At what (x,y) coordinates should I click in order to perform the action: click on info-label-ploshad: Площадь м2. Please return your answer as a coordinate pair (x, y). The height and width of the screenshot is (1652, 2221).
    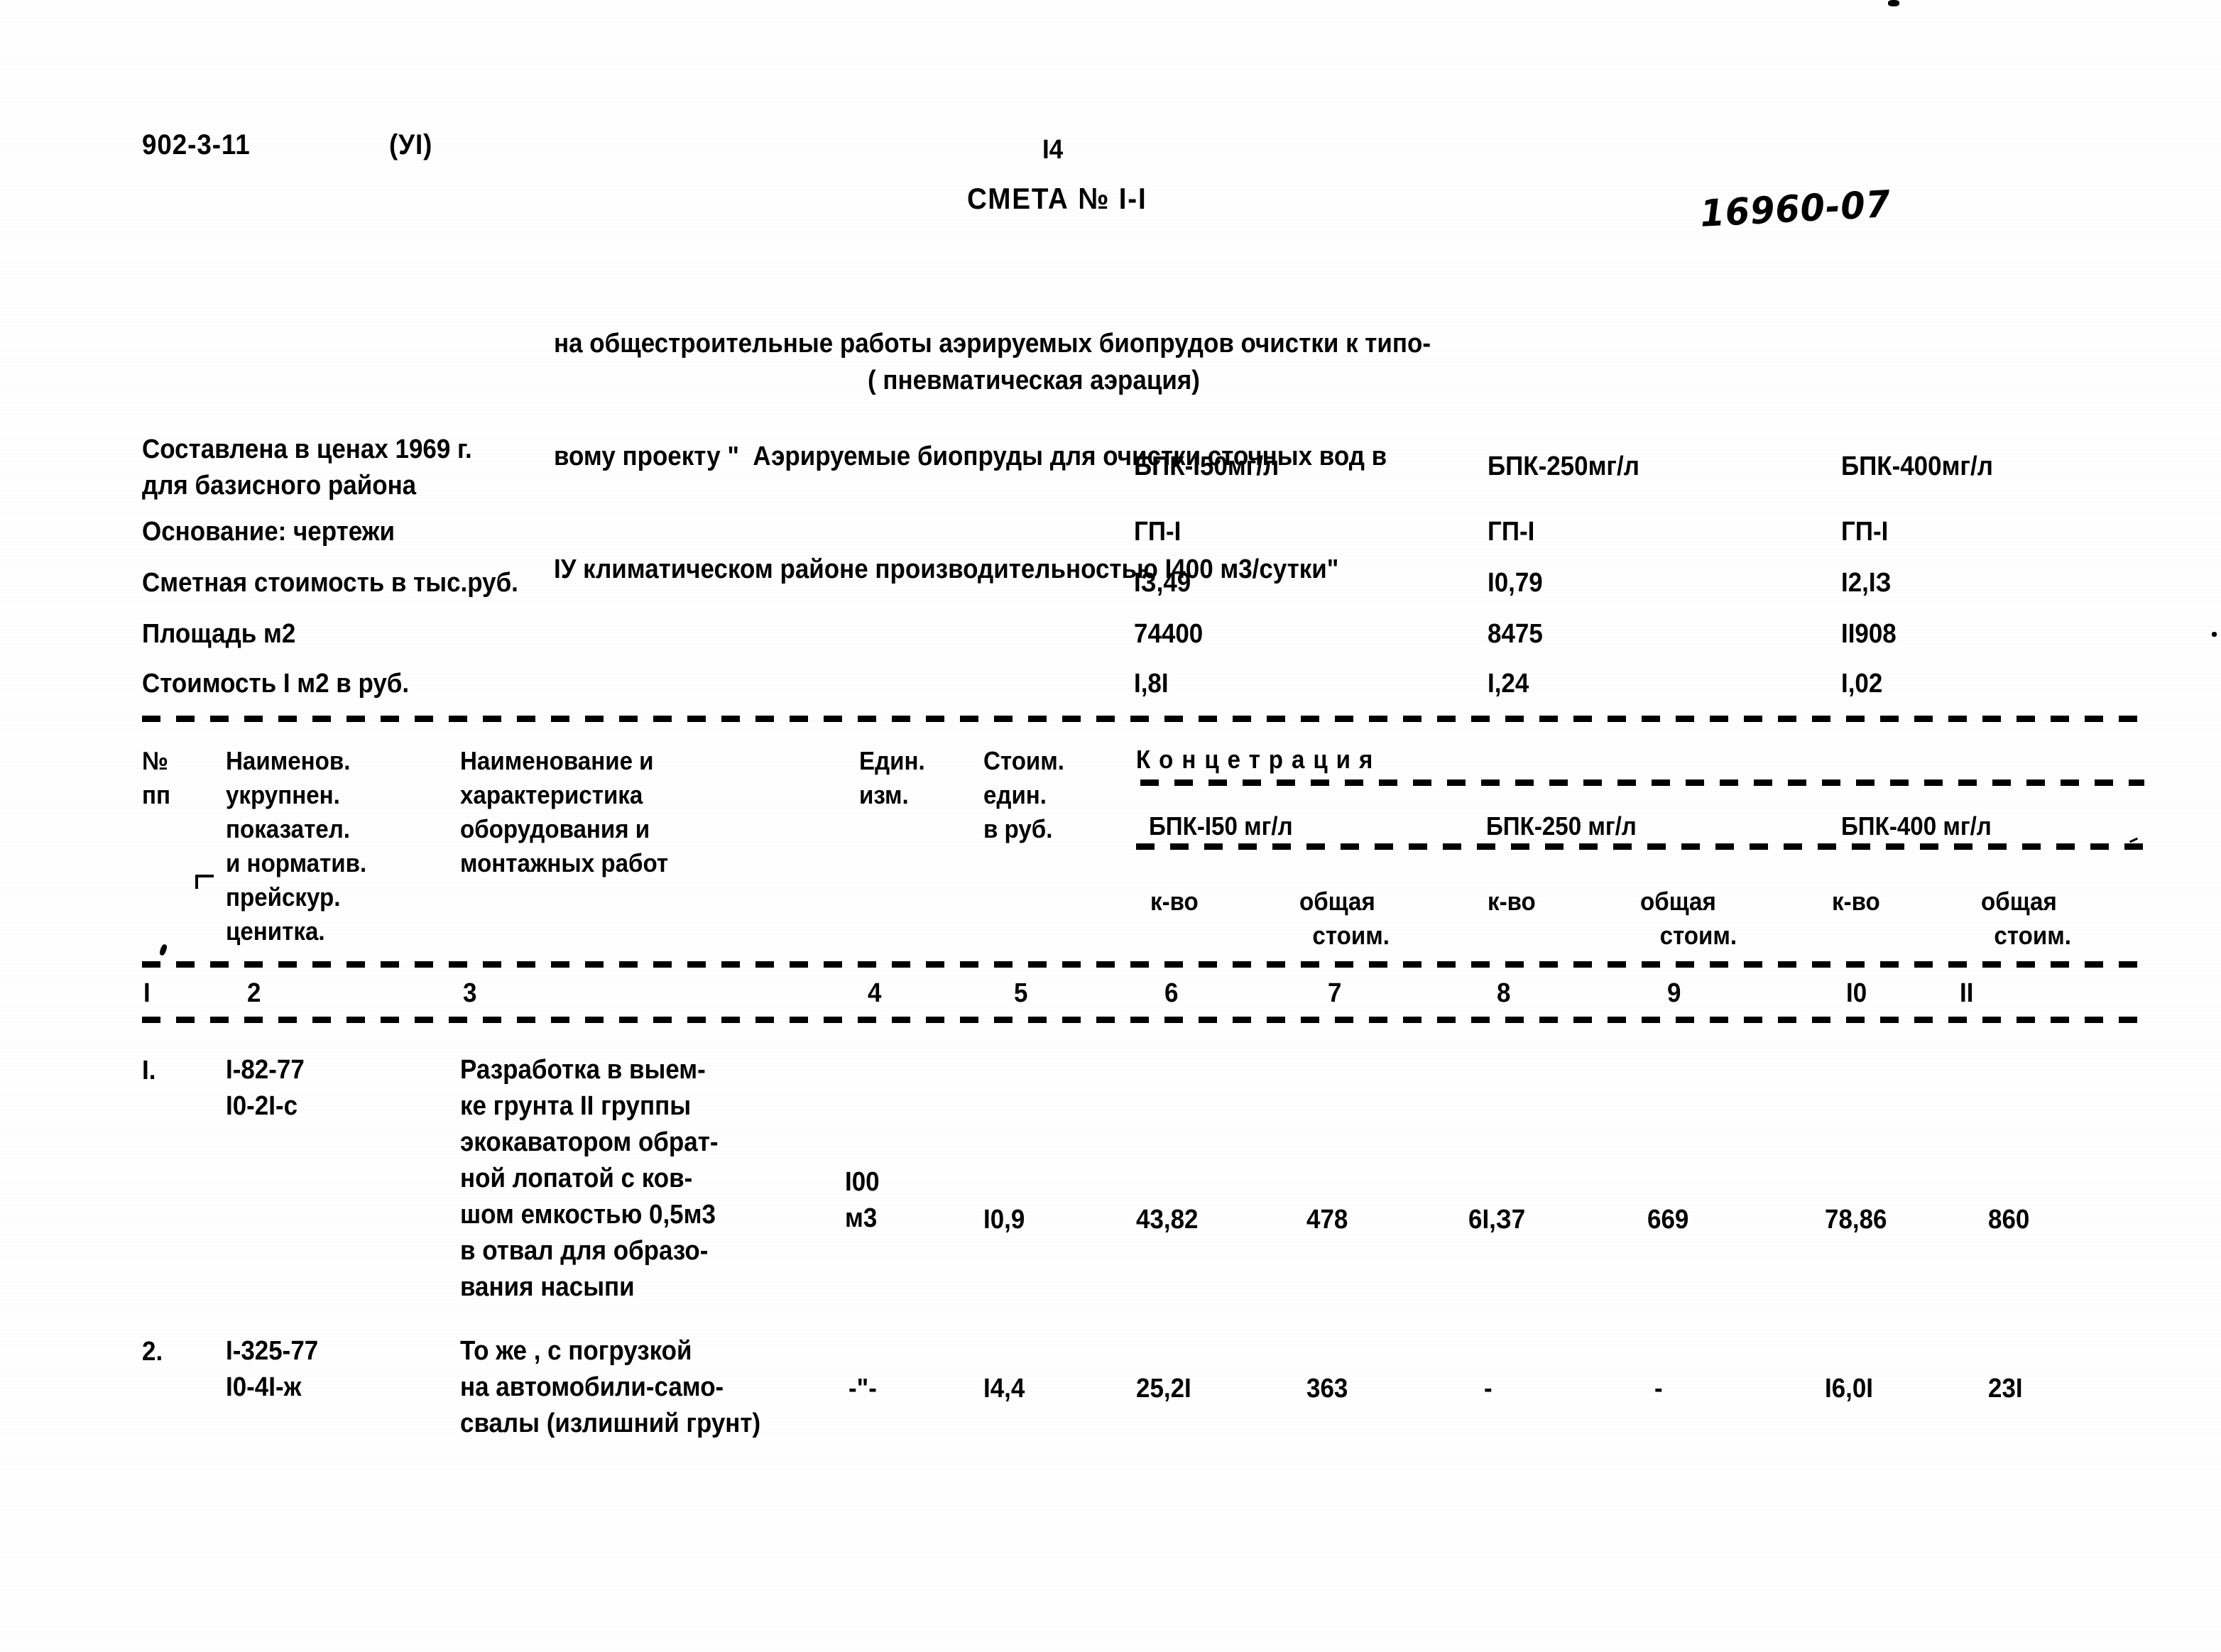
    Looking at the image, I should click on (219, 634).